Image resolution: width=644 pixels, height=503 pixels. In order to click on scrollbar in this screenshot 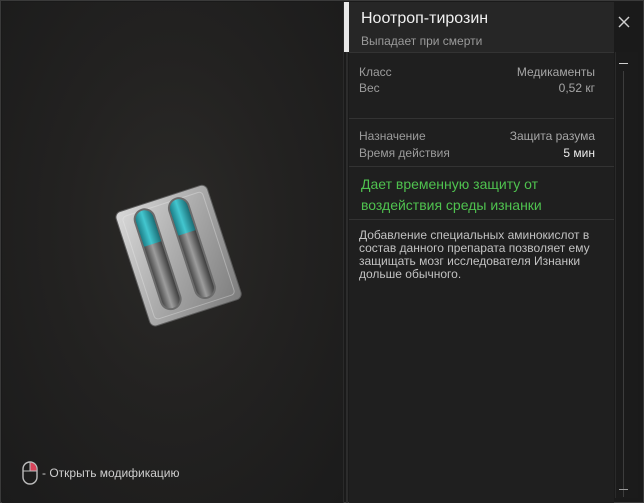, I will do `click(626, 275)`.